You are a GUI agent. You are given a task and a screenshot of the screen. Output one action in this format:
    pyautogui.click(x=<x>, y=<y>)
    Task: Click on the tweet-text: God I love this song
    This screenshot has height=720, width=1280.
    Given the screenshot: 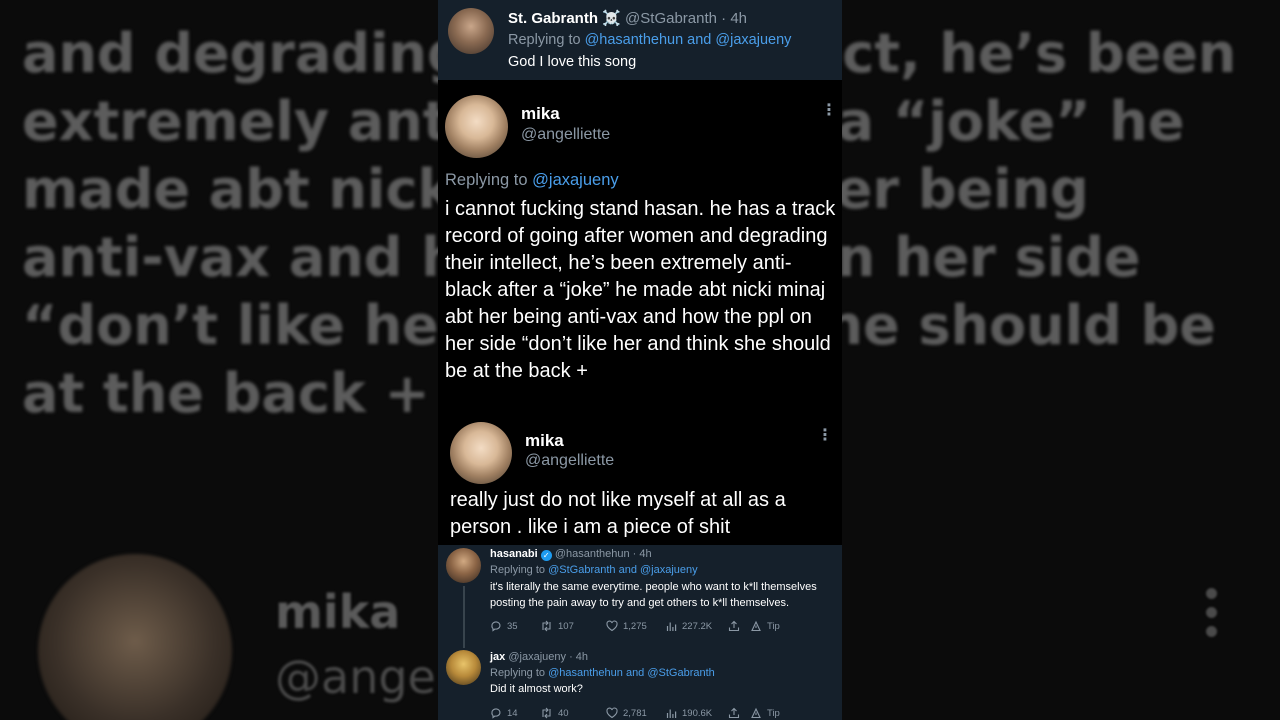 What is the action you would take?
    pyautogui.click(x=572, y=62)
    